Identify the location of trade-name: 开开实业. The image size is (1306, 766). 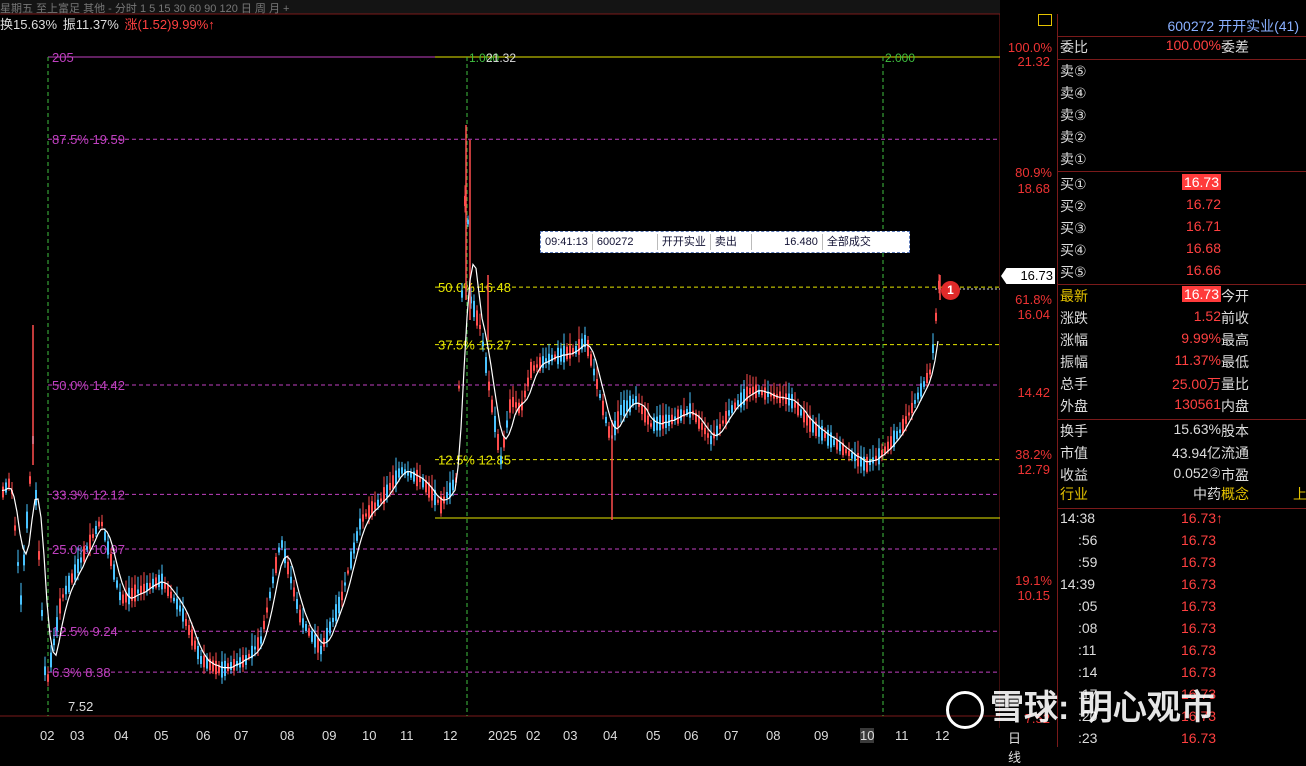
(684, 242).